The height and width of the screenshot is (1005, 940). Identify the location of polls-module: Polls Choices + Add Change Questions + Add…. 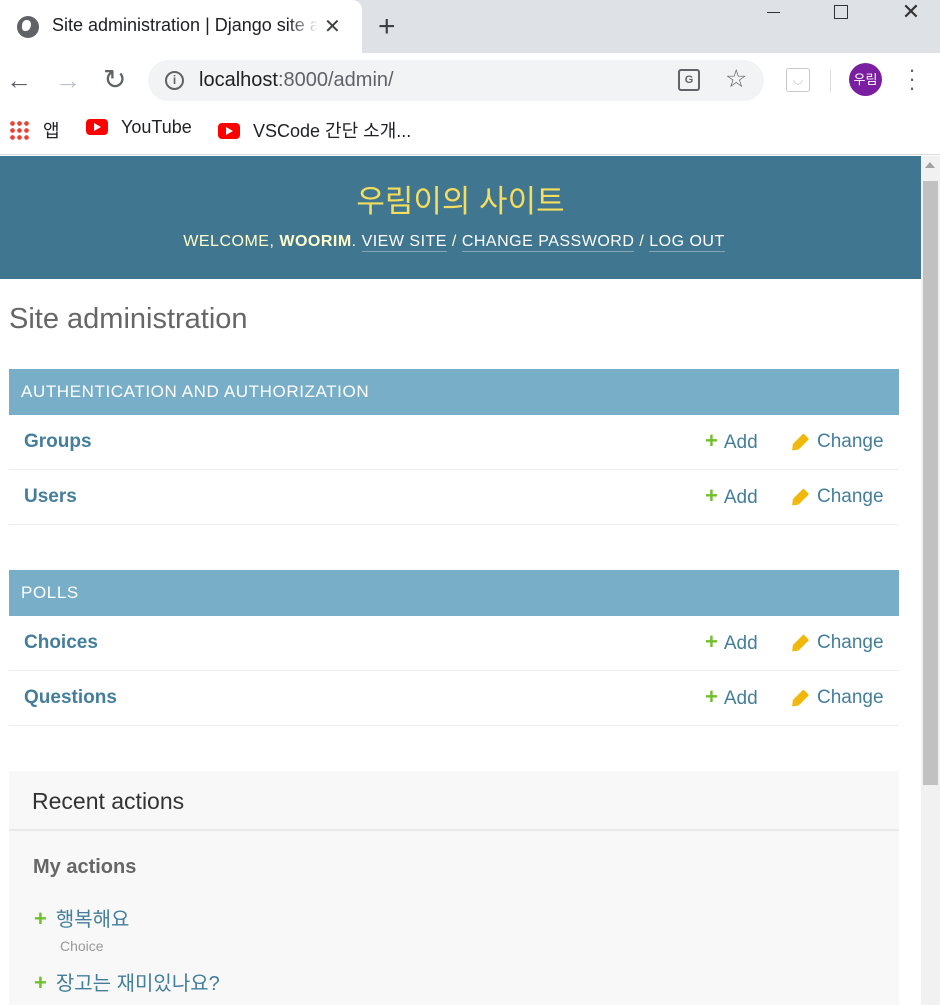
(454, 648).